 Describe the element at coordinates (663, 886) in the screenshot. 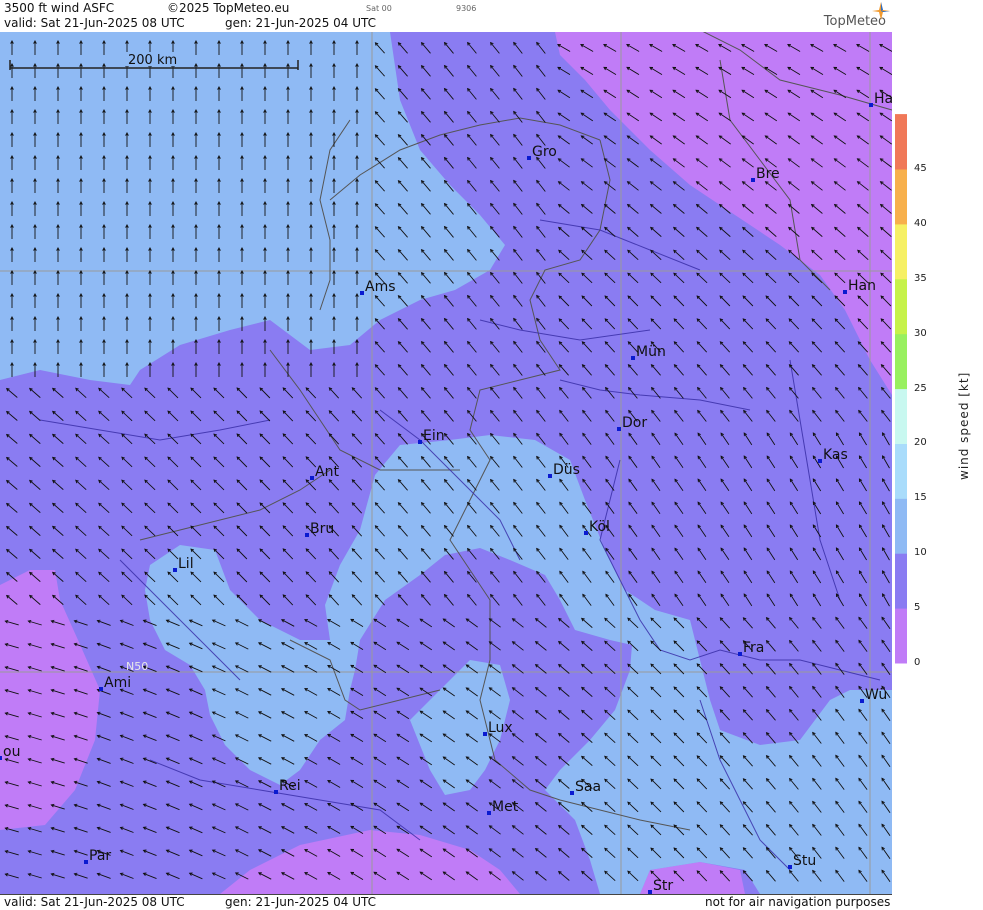

I see `city-label: Str` at that location.